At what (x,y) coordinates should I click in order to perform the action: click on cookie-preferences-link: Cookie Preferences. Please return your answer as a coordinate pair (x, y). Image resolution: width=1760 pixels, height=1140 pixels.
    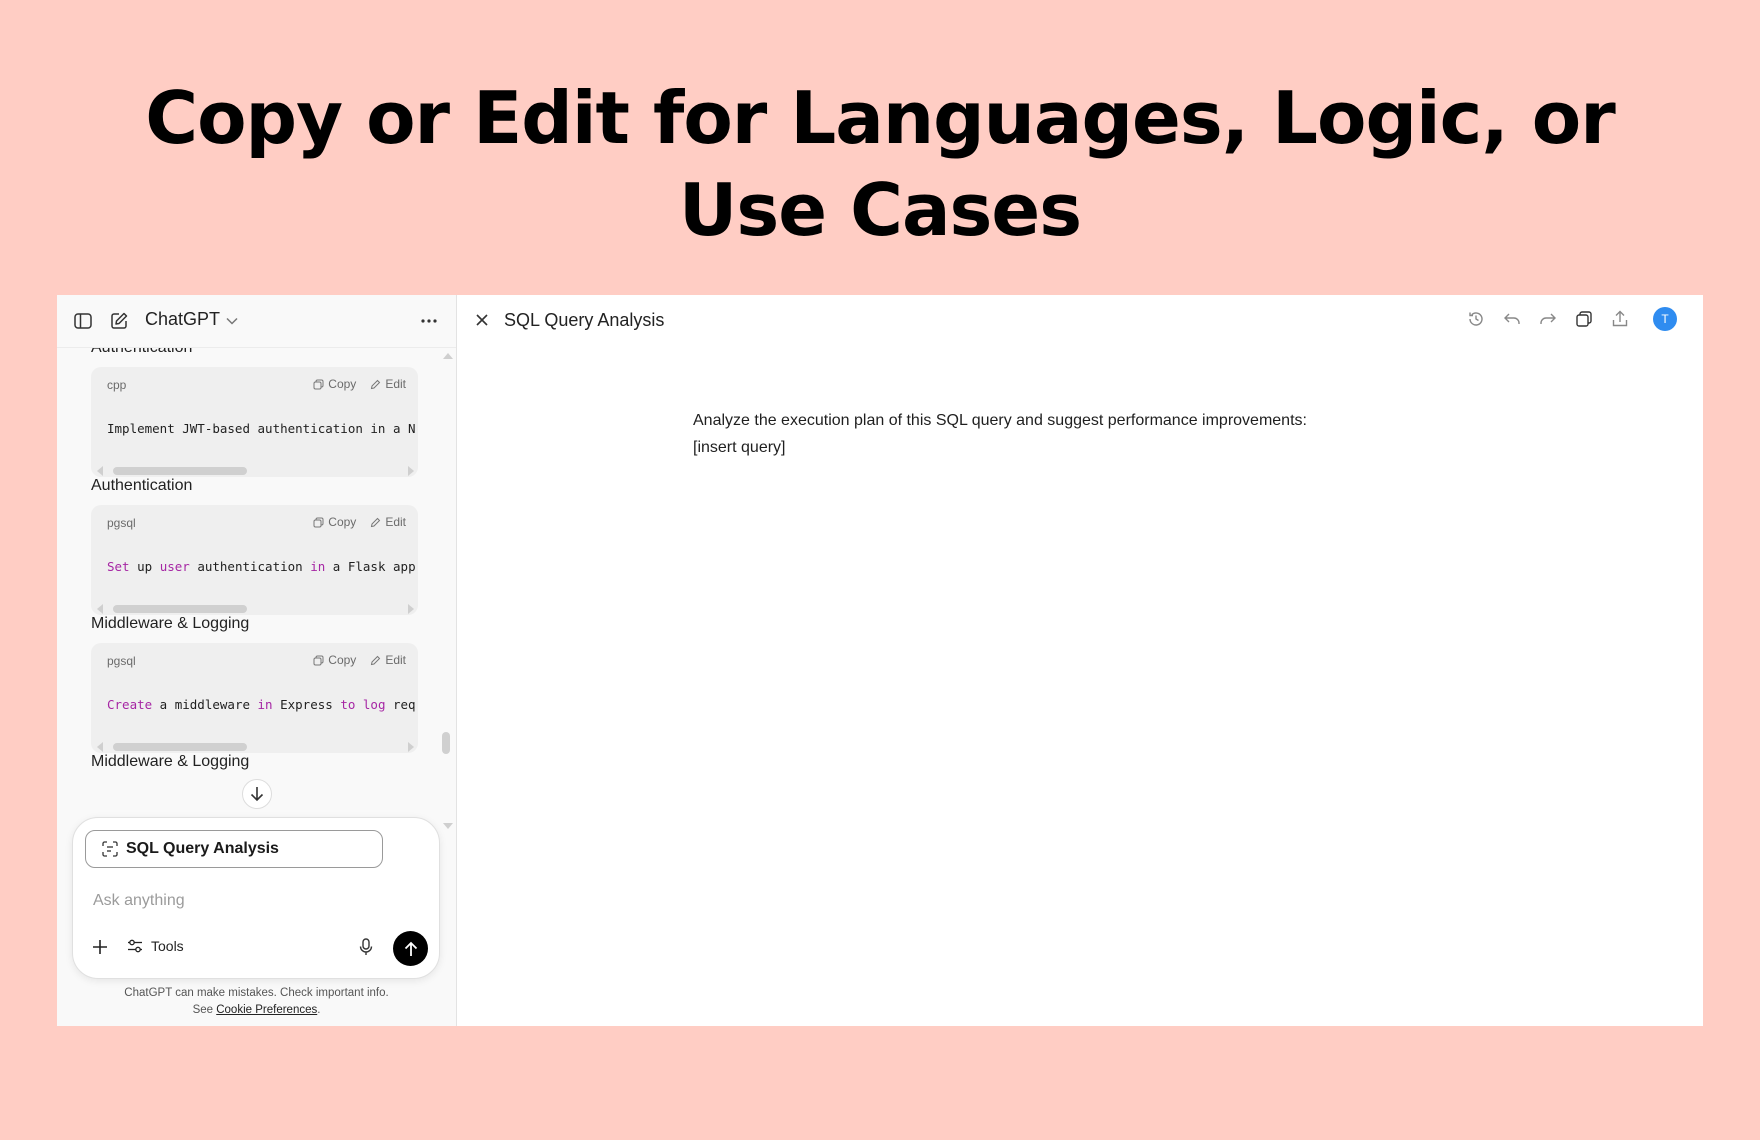
    Looking at the image, I should click on (266, 1010).